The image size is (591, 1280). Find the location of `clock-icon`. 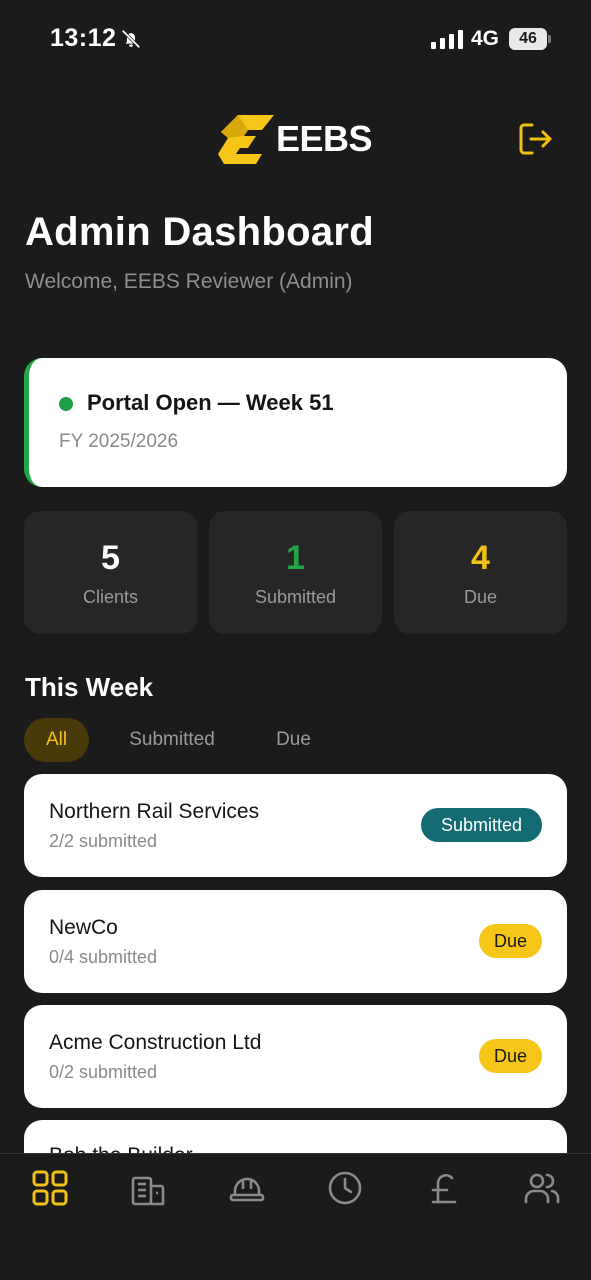

clock-icon is located at coordinates (345, 1188).